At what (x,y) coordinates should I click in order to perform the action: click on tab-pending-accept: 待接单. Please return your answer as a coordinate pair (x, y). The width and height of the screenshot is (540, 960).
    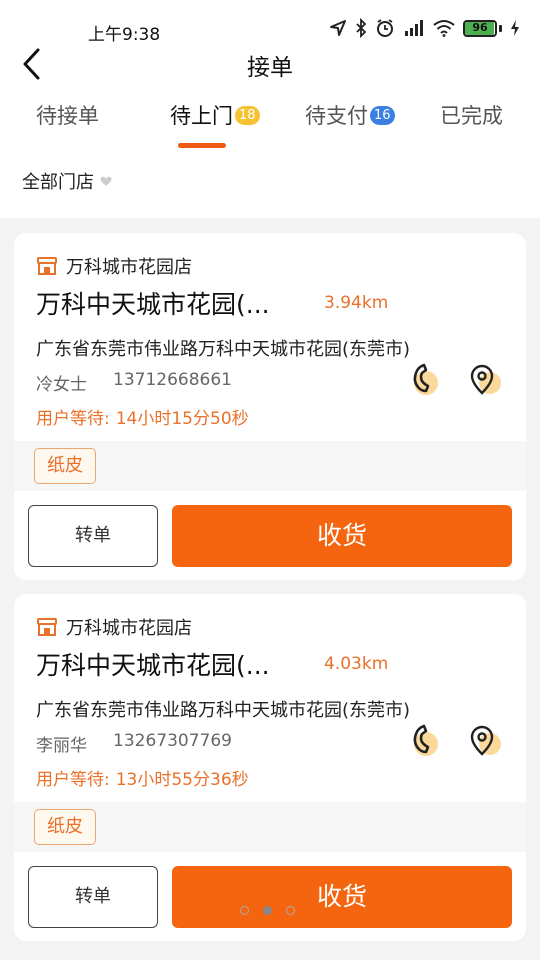
    Looking at the image, I should click on (67, 115).